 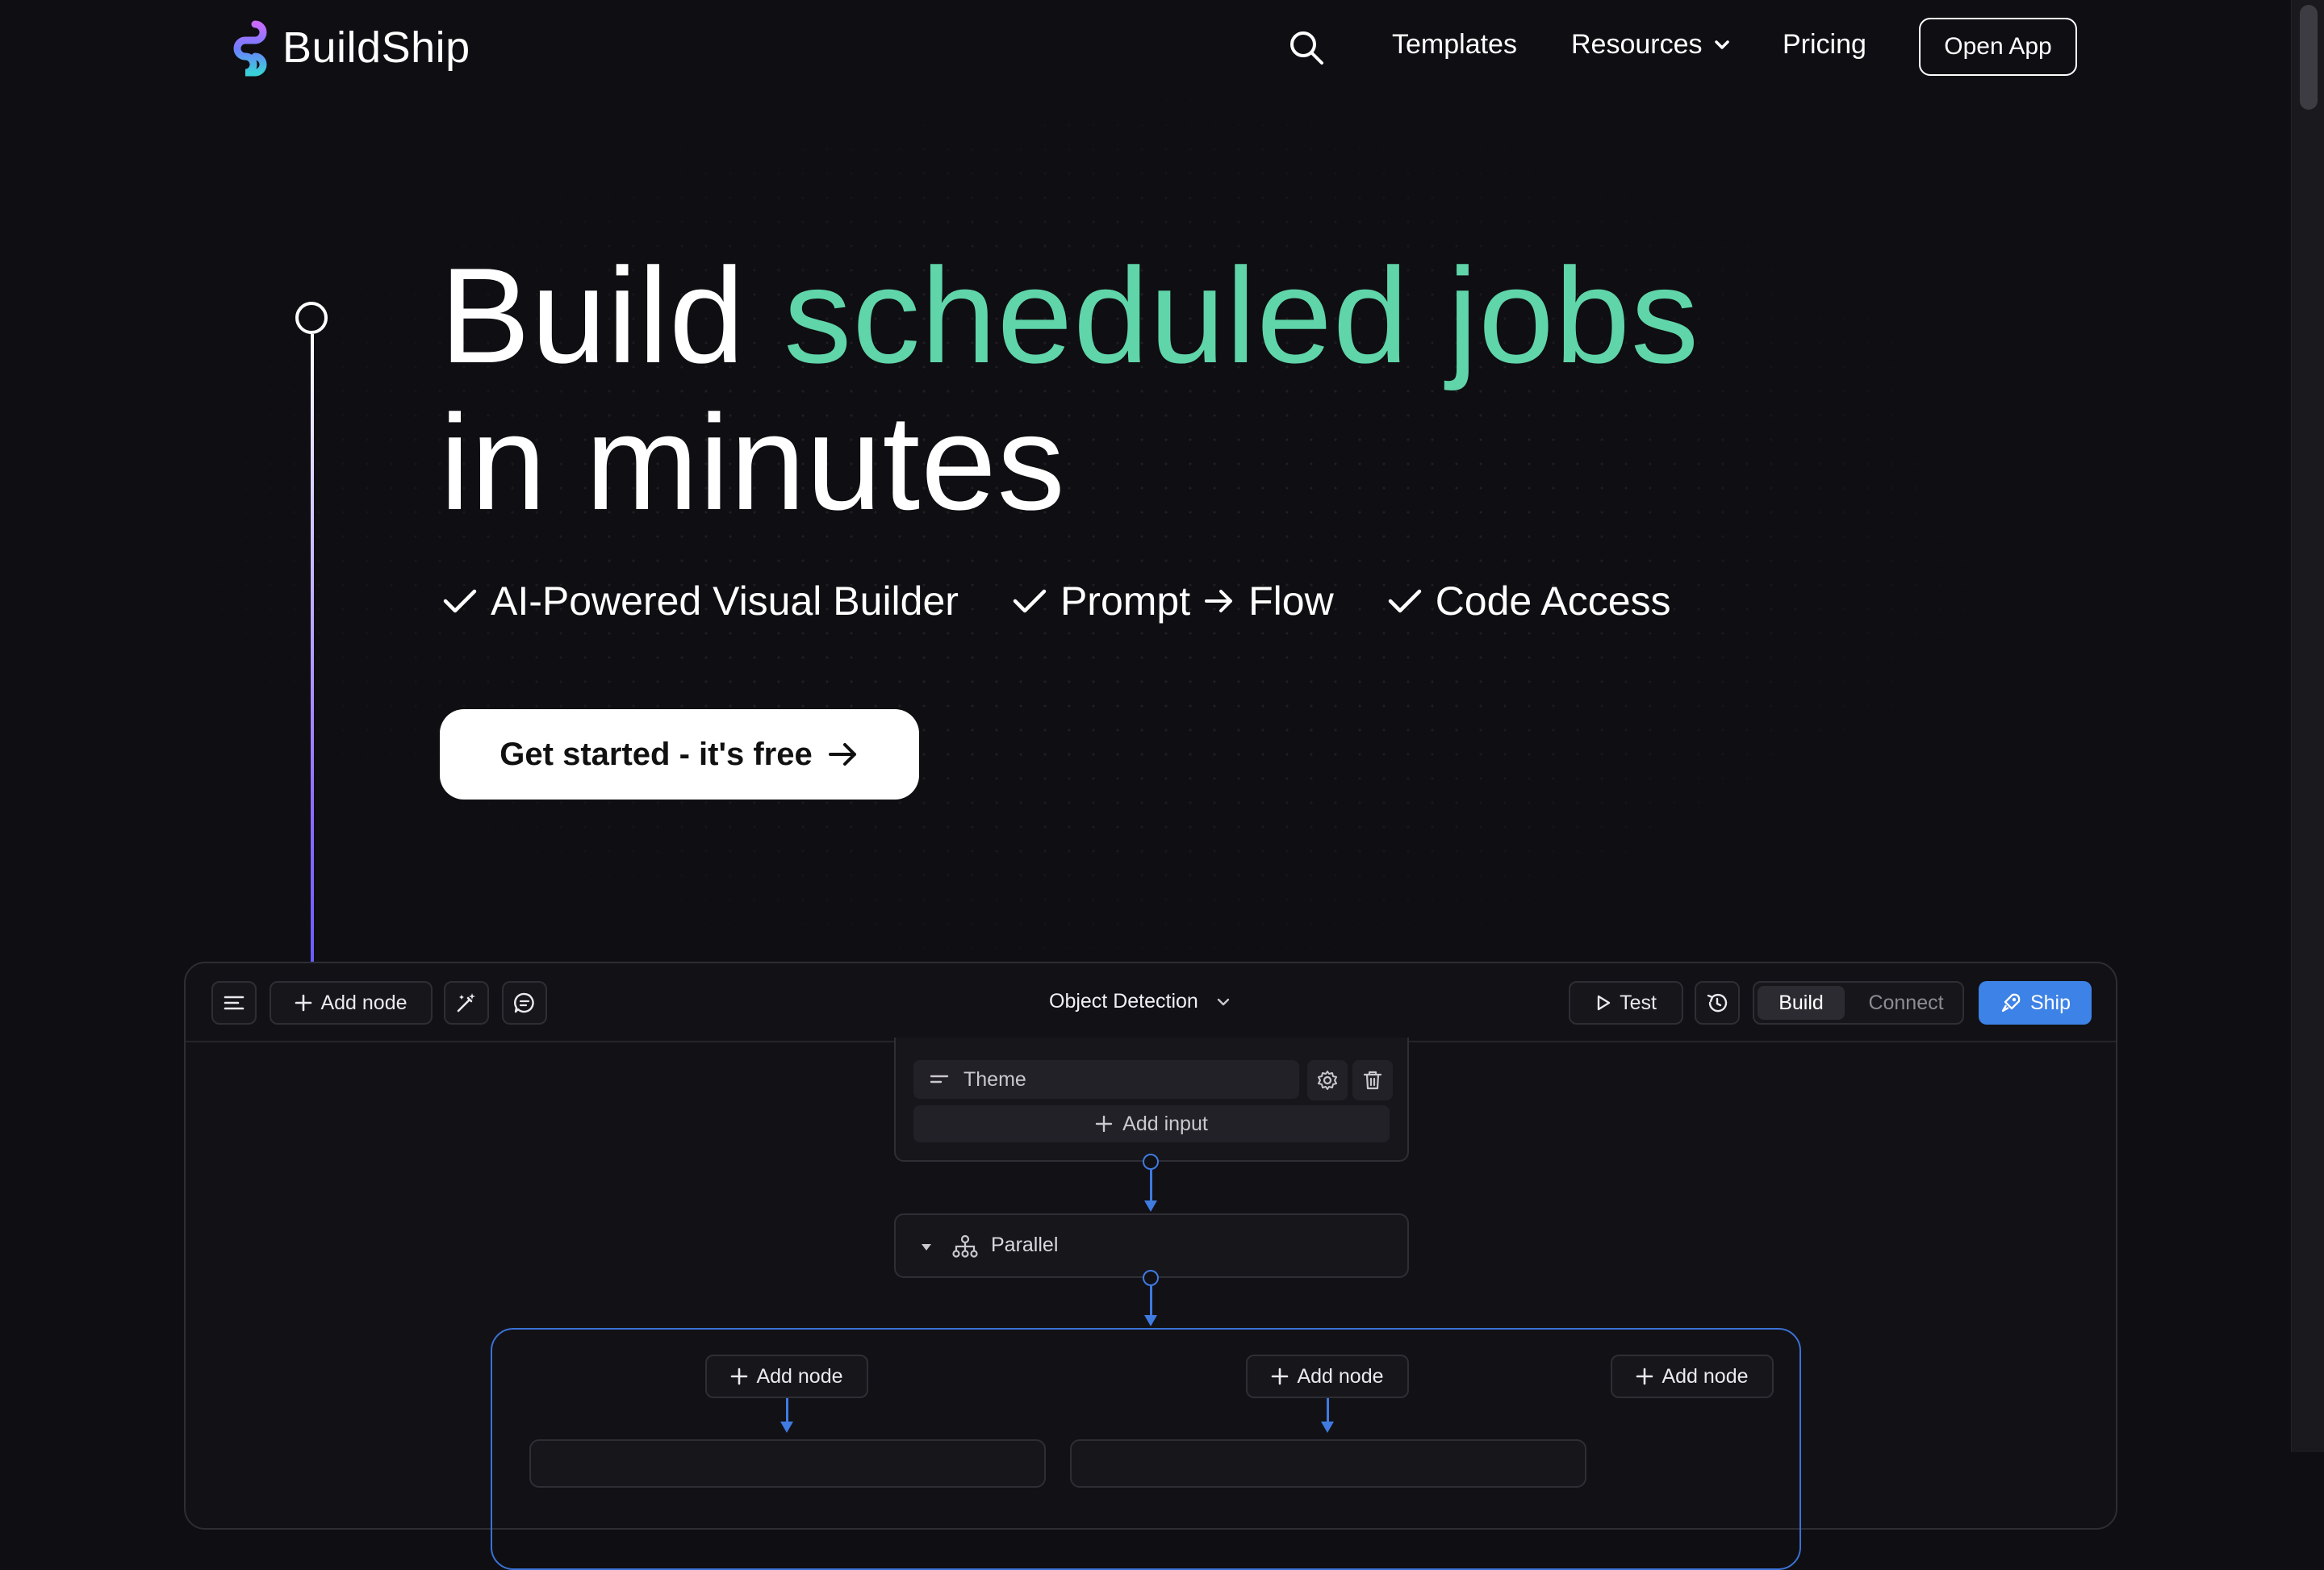 What do you see at coordinates (1151, 1100) in the screenshot?
I see `input-node: Theme Add input` at bounding box center [1151, 1100].